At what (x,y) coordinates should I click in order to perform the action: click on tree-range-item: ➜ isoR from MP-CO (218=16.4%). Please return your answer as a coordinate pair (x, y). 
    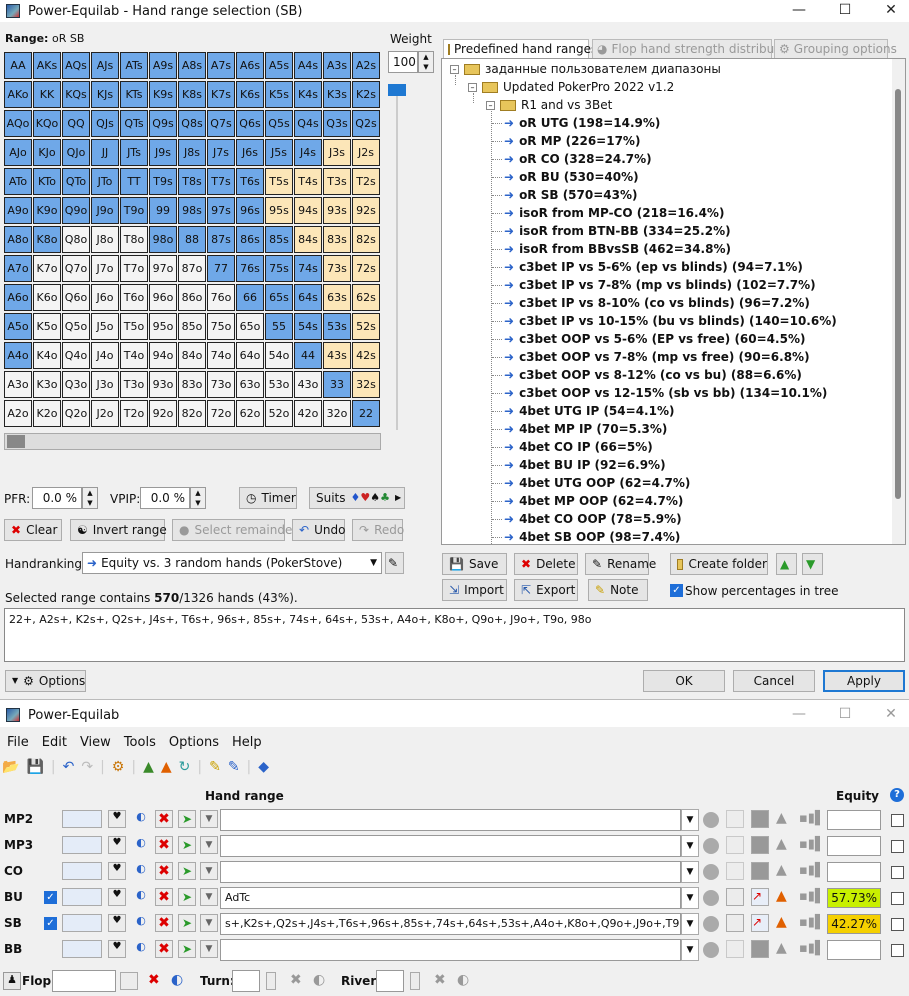
    Looking at the image, I should click on (608, 213).